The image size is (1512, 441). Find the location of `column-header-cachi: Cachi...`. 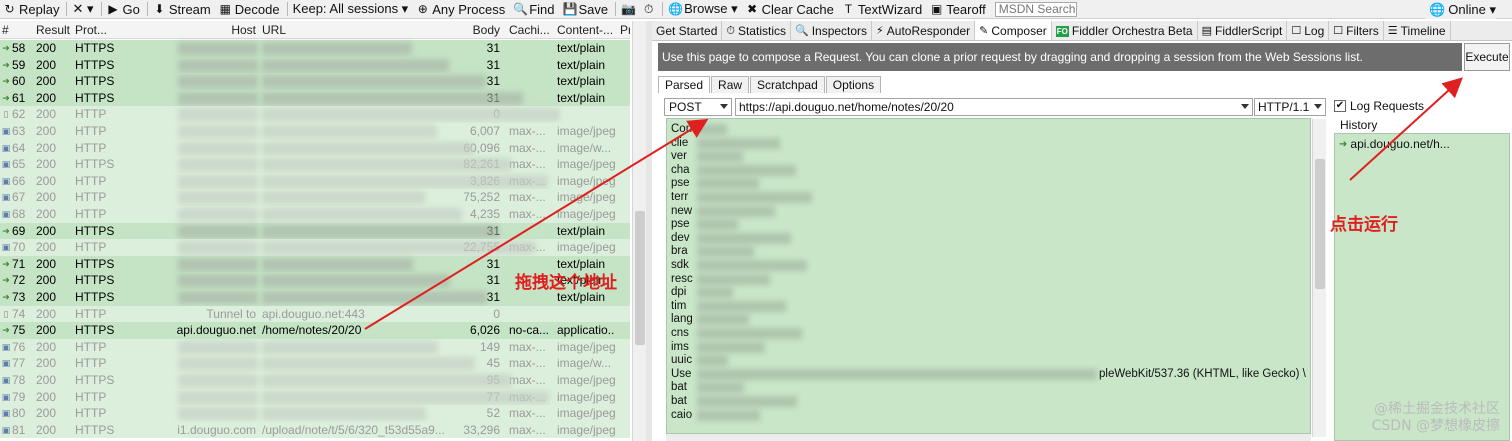

column-header-cachi: Cachi... is located at coordinates (532, 30).